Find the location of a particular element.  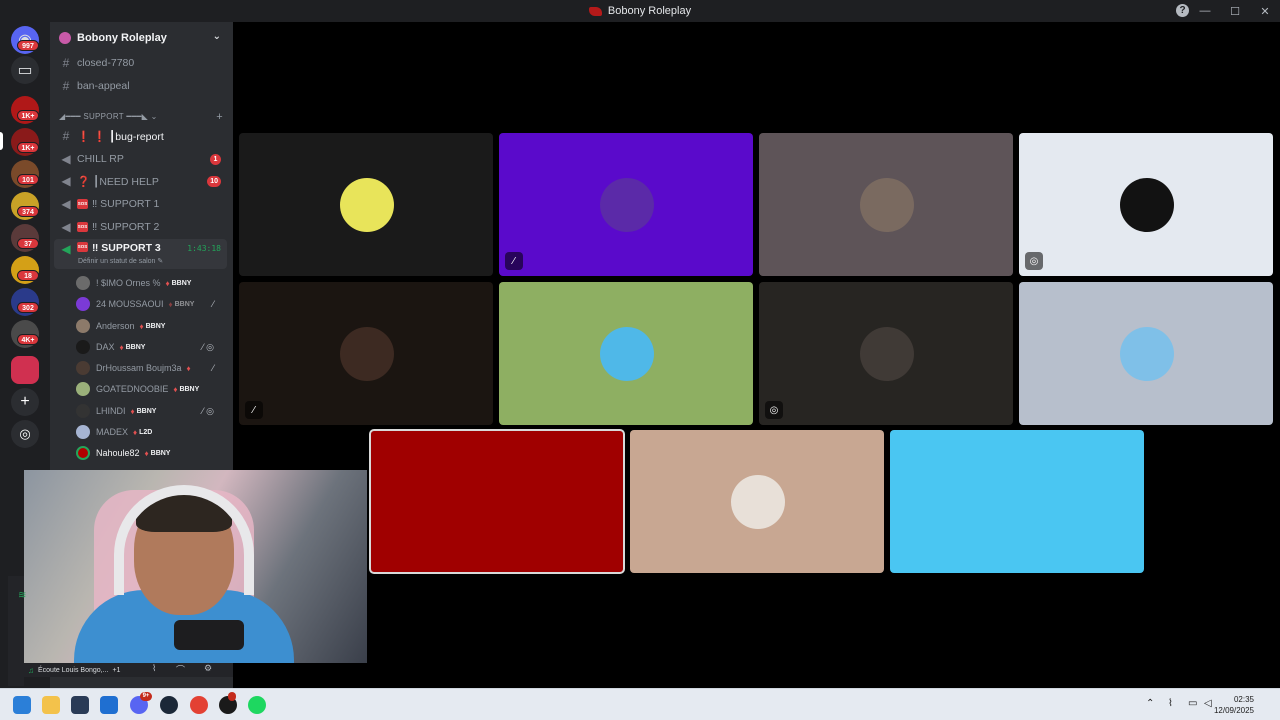

voice-panel: ≋ is located at coordinates (17, 631).